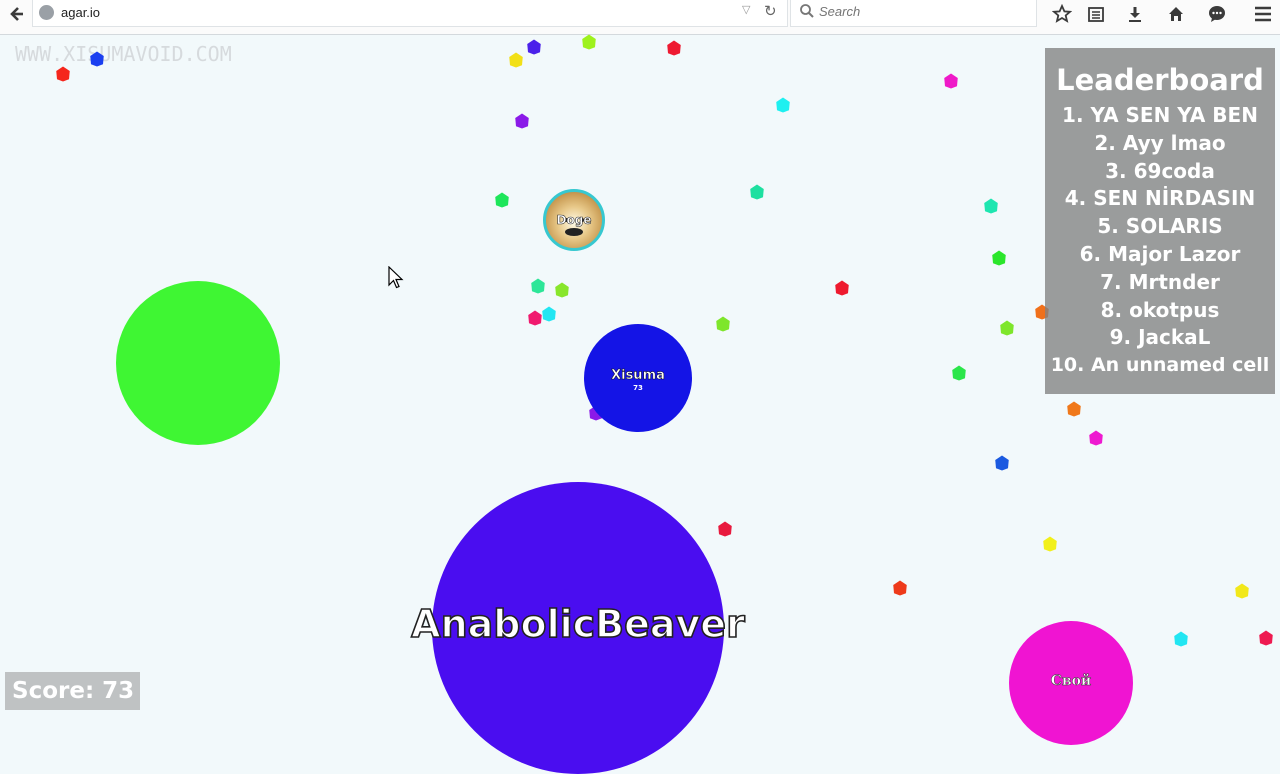  What do you see at coordinates (1160, 170) in the screenshot?
I see `leaderboard-entry: 3. 69coda` at bounding box center [1160, 170].